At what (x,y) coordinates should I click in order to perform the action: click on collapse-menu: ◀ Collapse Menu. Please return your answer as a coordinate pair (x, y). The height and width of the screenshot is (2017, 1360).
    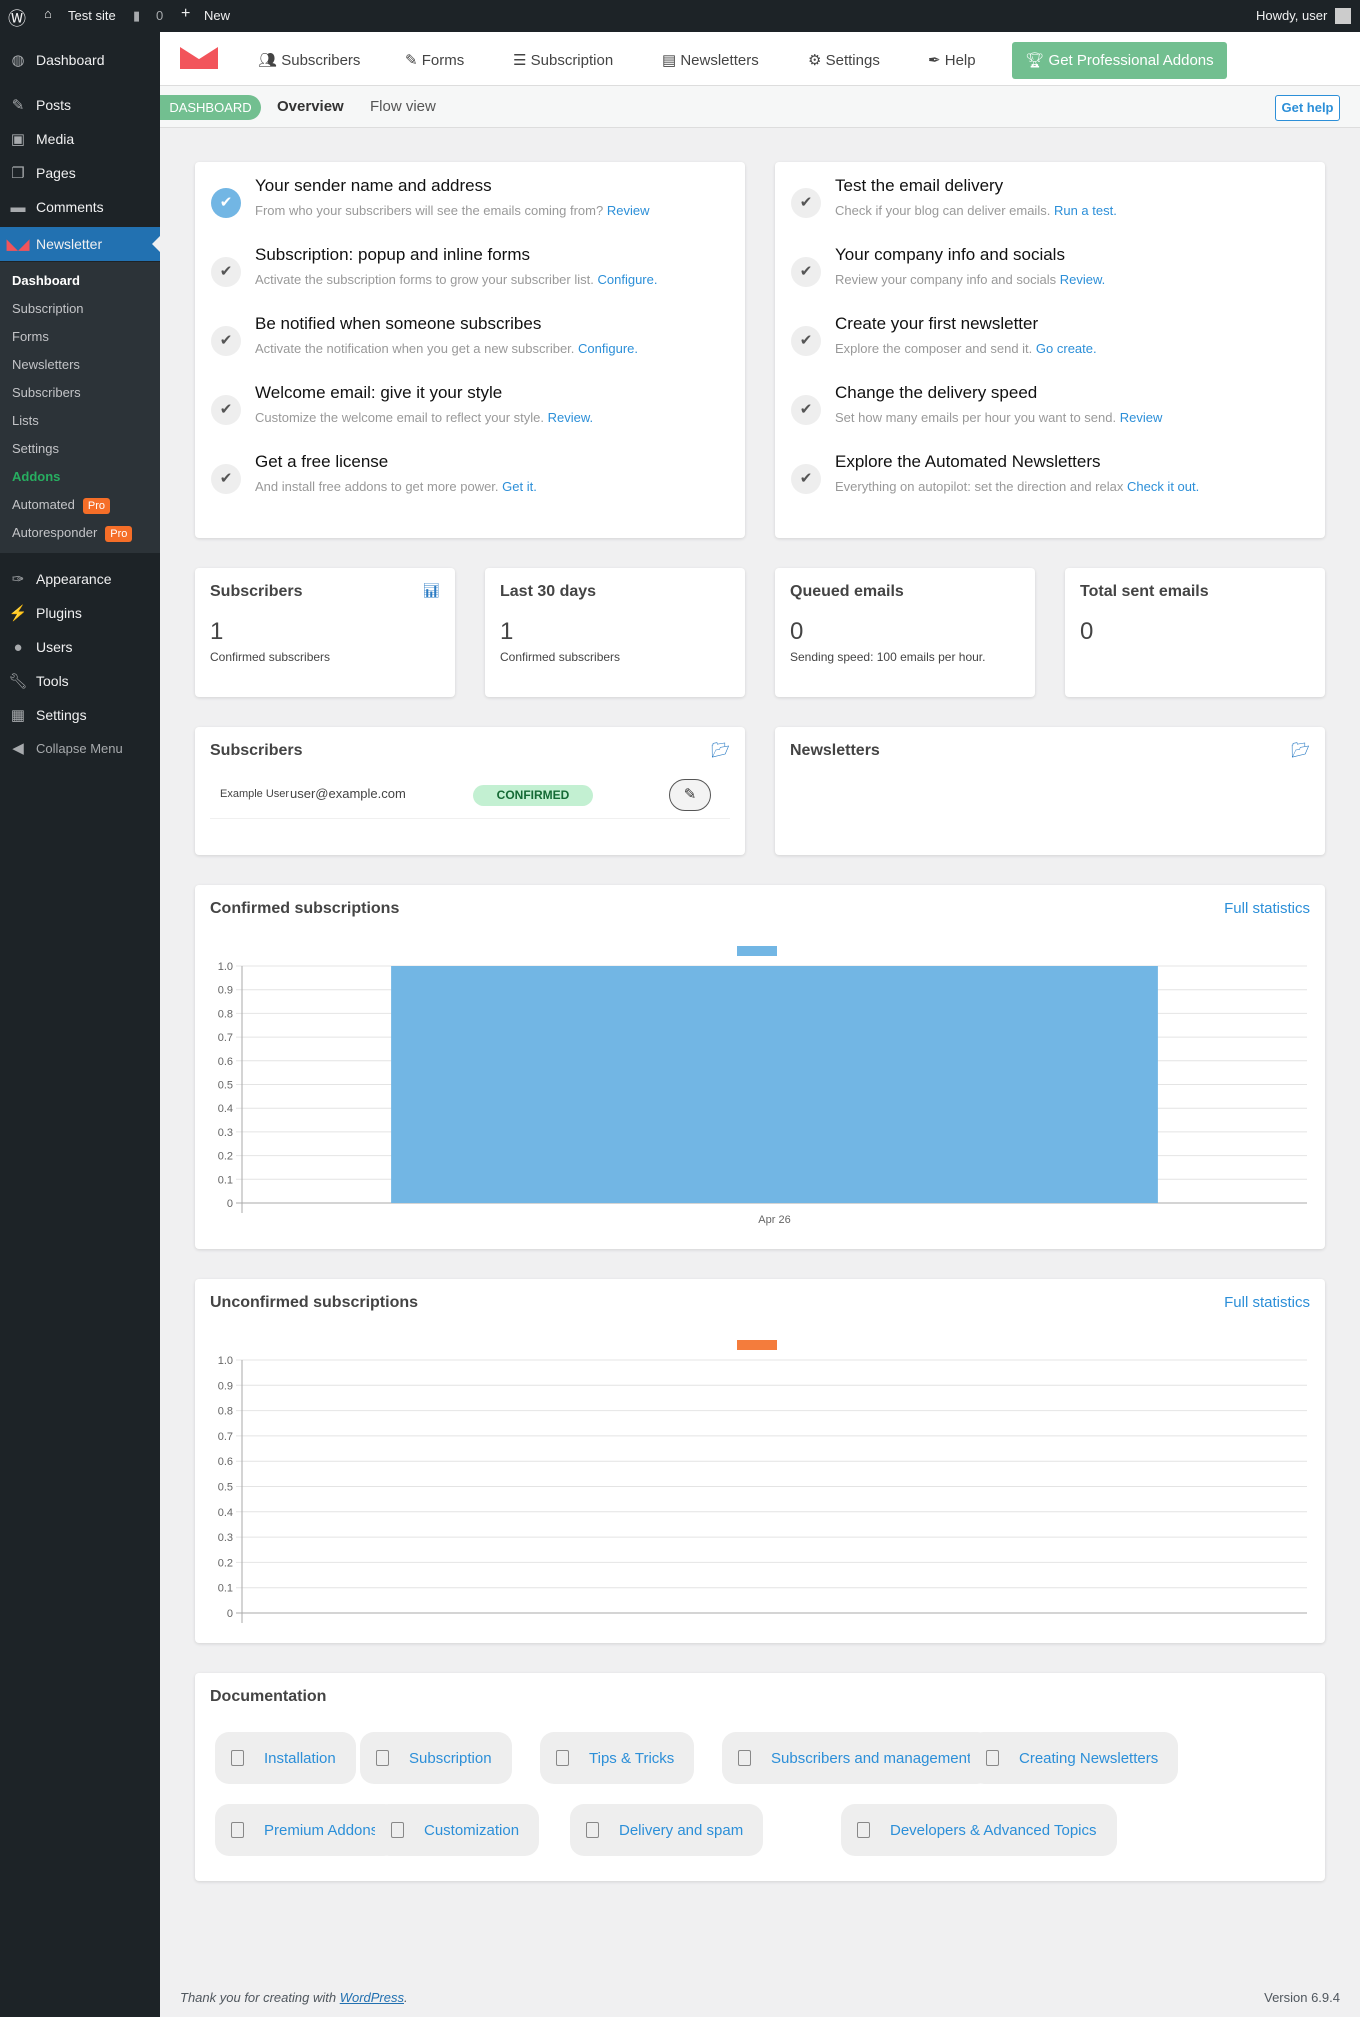
    Looking at the image, I should click on (80, 748).